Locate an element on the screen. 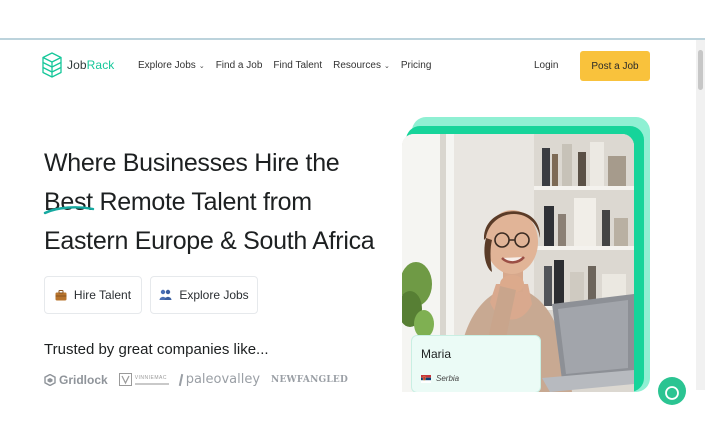 This screenshot has height=427, width=705. post-a-job-button: Post a Job is located at coordinates (615, 66).